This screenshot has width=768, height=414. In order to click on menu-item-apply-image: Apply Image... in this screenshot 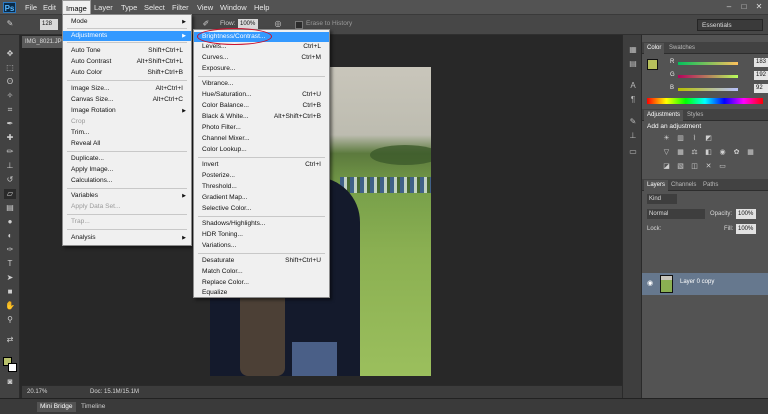, I will do `click(127, 170)`.